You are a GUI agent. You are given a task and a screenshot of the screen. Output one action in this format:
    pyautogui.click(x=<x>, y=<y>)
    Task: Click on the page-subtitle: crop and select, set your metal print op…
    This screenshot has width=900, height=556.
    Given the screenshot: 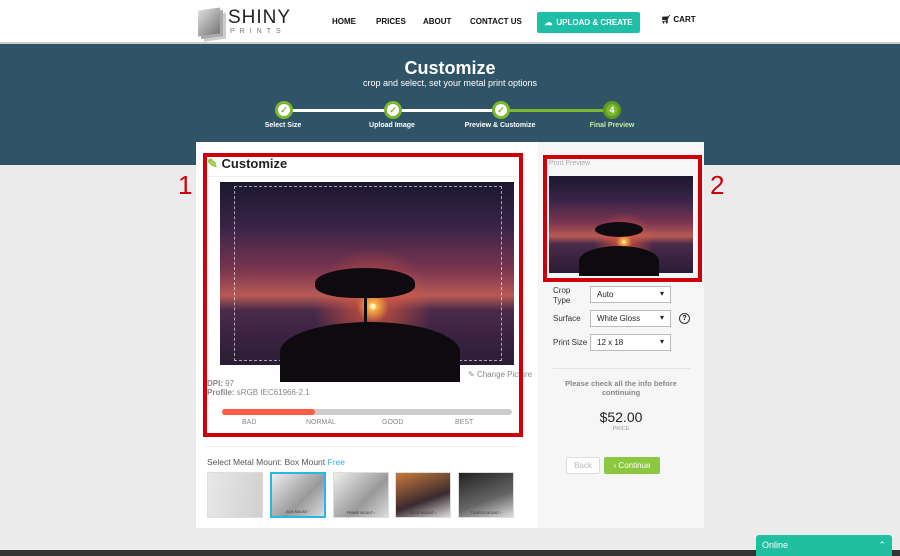 What is the action you would take?
    pyautogui.click(x=450, y=83)
    